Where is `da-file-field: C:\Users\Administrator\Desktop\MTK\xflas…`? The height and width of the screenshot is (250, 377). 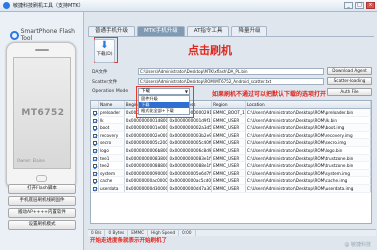
da-file-field: C:\Users\Administrator\Desktop\MTK\xflas… is located at coordinates (231, 71).